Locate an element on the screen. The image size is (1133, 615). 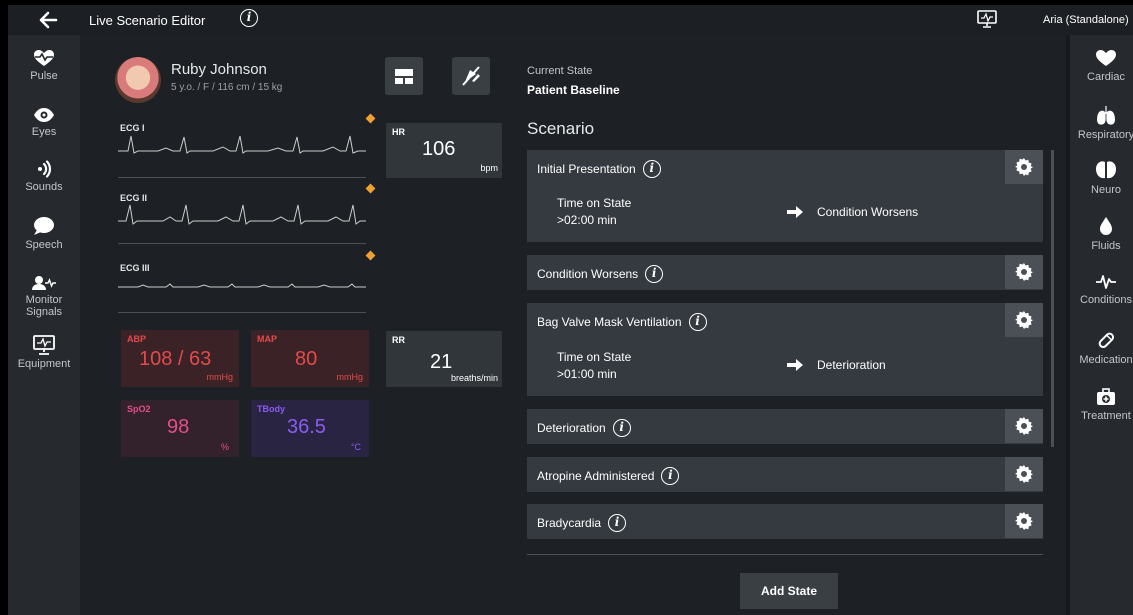
eye-icon is located at coordinates (44, 115).